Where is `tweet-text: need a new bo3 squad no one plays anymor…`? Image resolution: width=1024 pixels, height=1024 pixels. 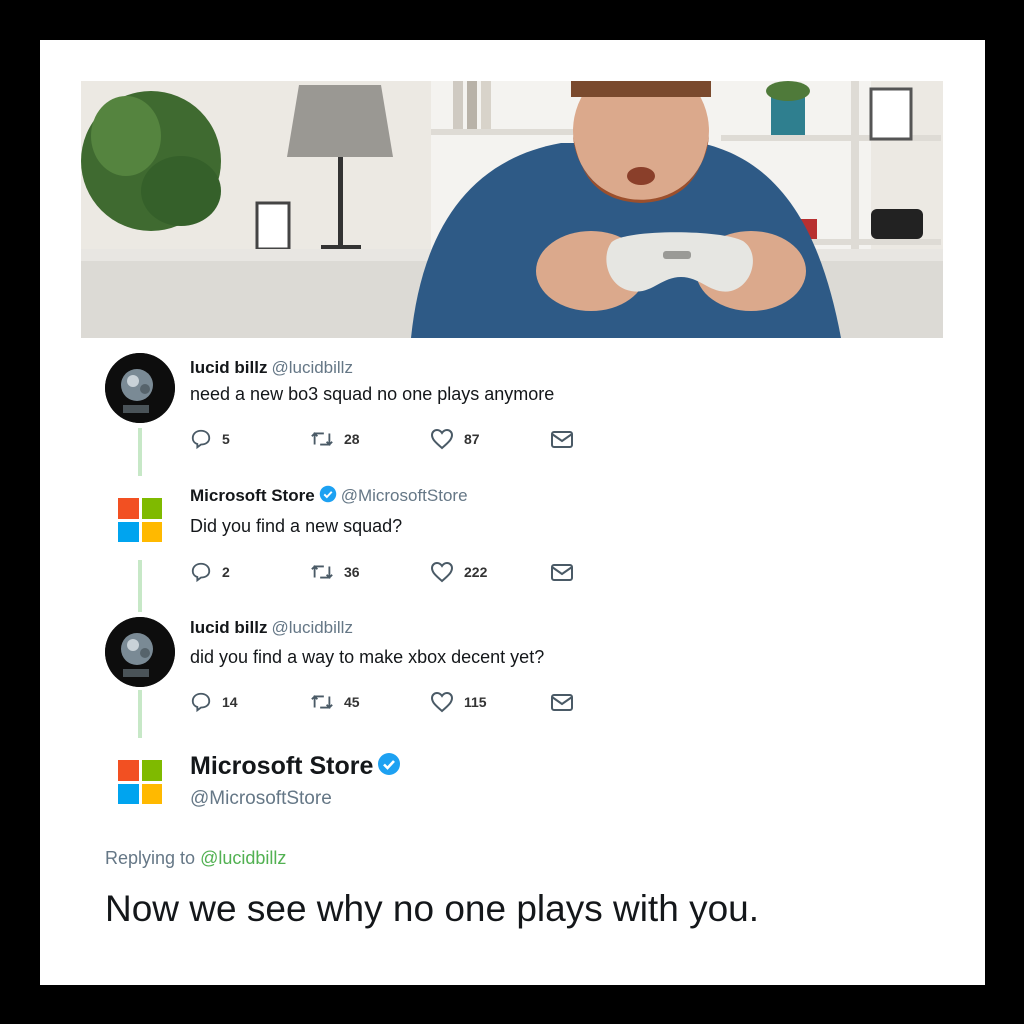 tweet-text: need a new bo3 squad no one plays anymor… is located at coordinates (372, 394).